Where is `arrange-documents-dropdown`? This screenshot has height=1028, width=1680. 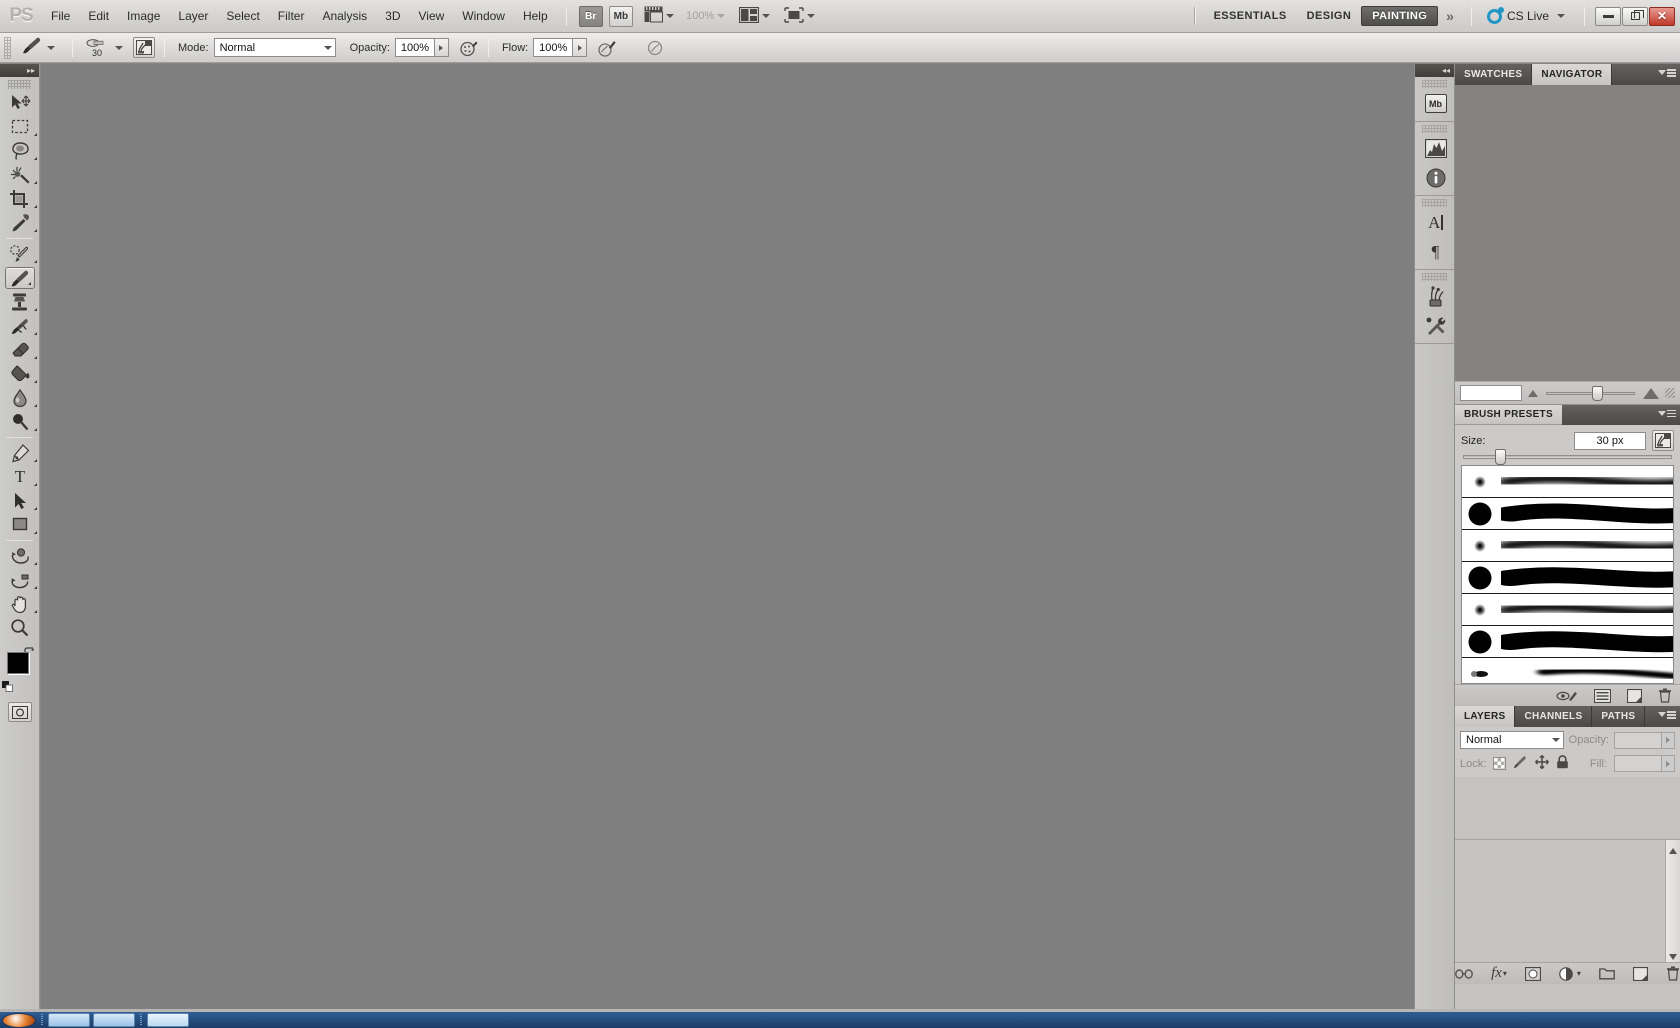 arrange-documents-dropdown is located at coordinates (756, 16).